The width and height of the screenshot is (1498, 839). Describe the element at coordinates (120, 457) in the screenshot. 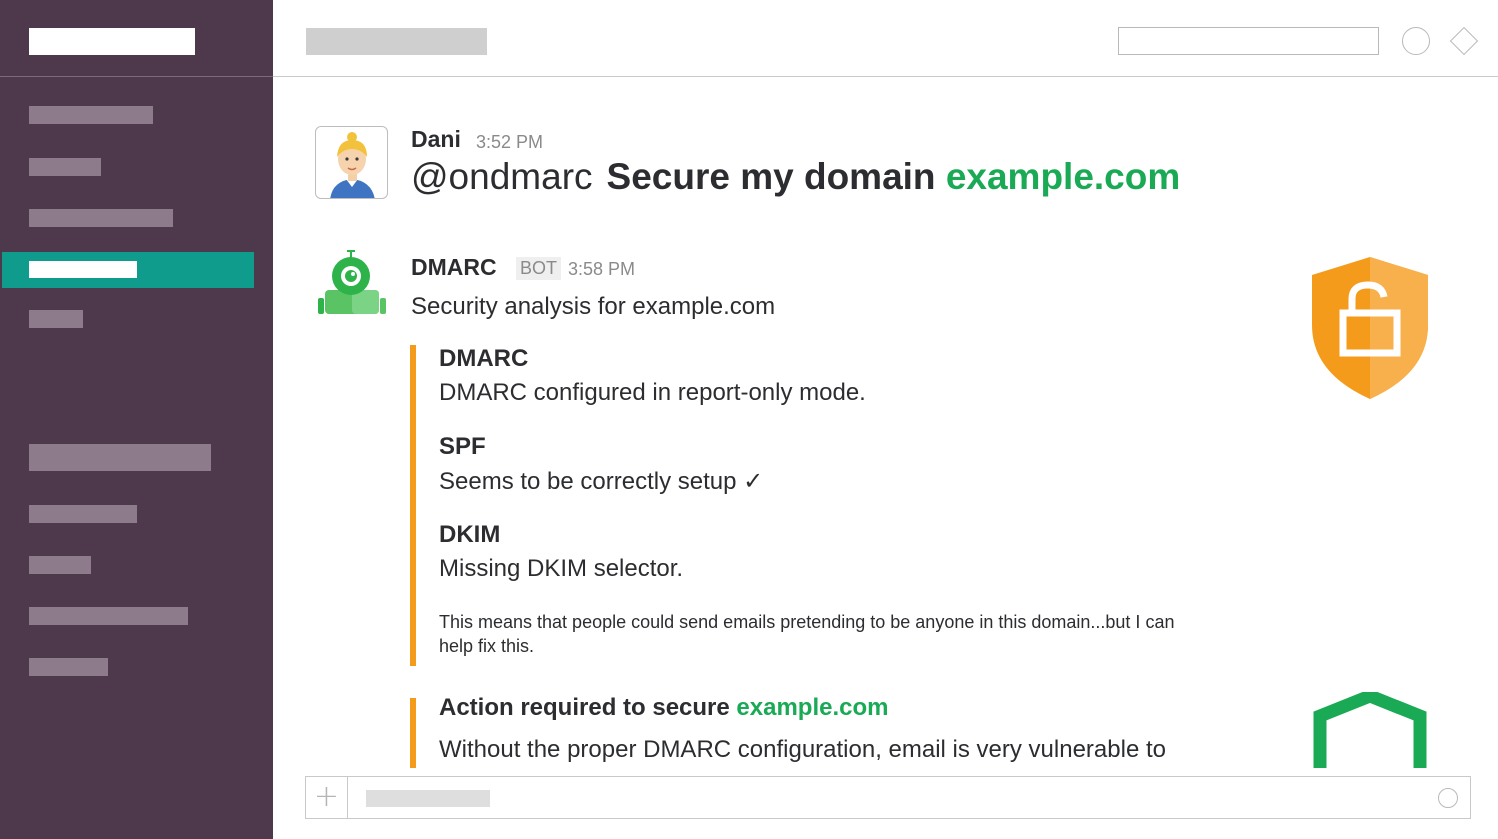

I see `sidebar-section-header` at that location.